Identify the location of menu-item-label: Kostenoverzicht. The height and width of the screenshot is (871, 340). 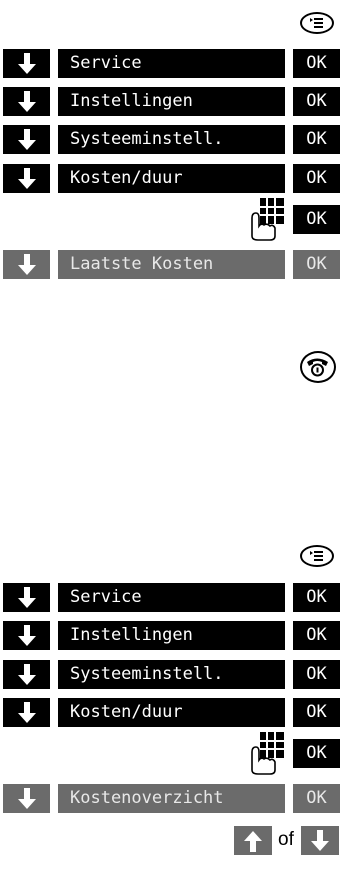
(171, 798).